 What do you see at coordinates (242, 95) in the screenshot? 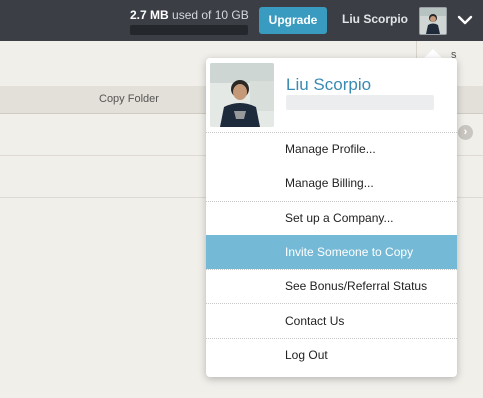
I see `profile-photo` at bounding box center [242, 95].